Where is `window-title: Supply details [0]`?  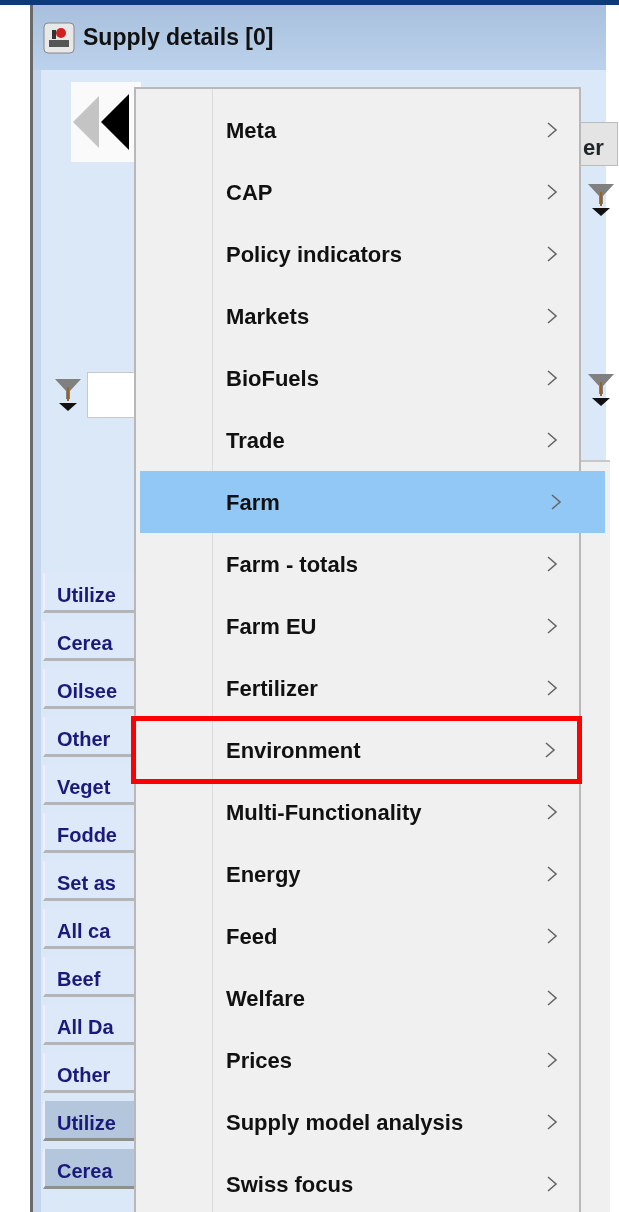
window-title: Supply details [0] is located at coordinates (178, 38).